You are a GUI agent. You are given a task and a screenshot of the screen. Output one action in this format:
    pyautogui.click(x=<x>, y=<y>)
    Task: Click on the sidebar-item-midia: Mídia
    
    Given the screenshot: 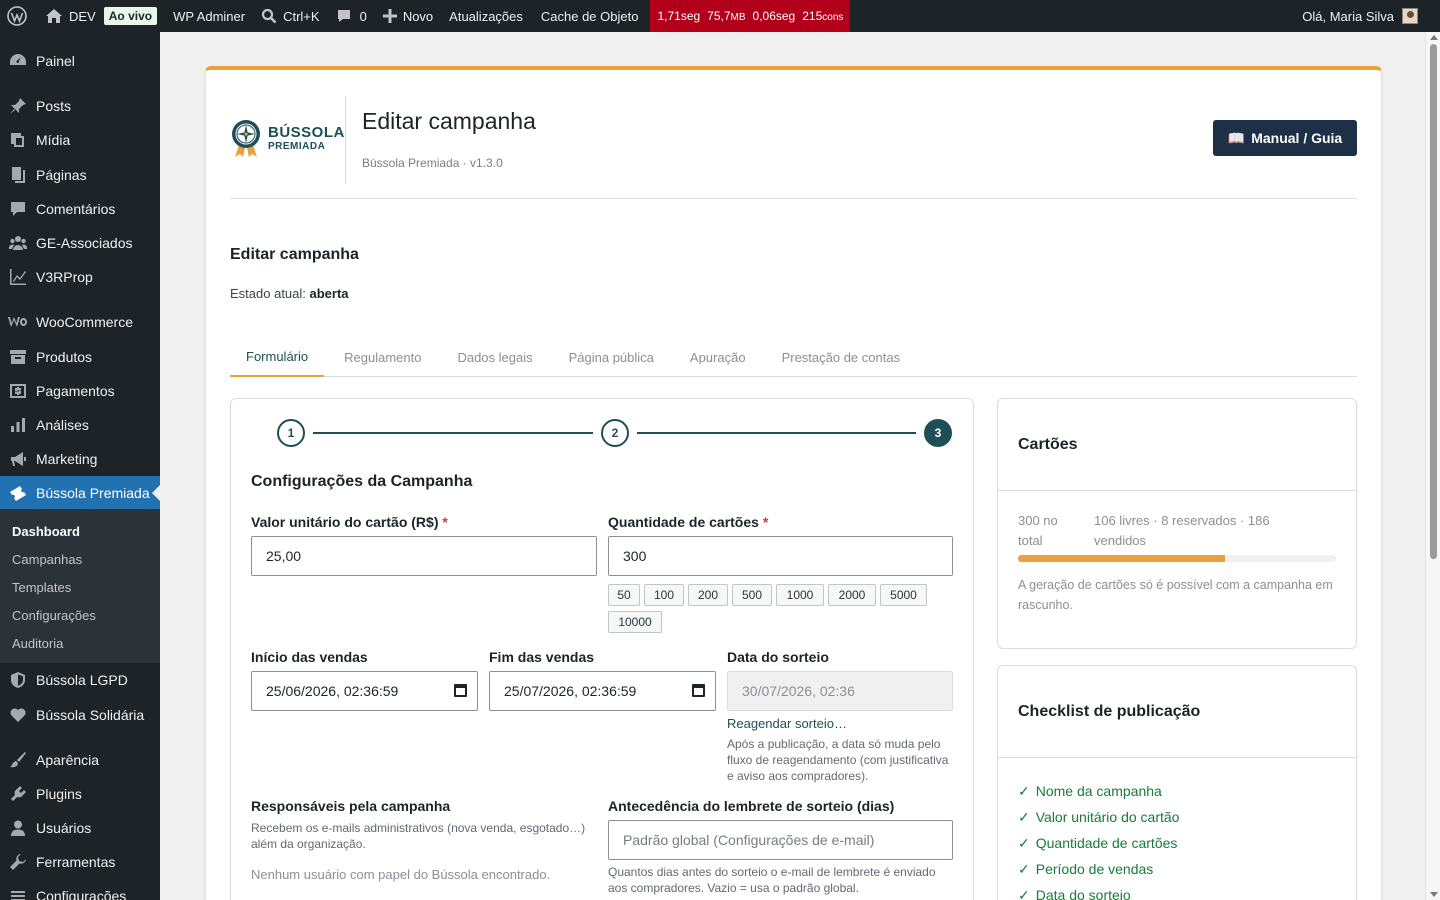 What is the action you would take?
    pyautogui.click(x=80, y=140)
    